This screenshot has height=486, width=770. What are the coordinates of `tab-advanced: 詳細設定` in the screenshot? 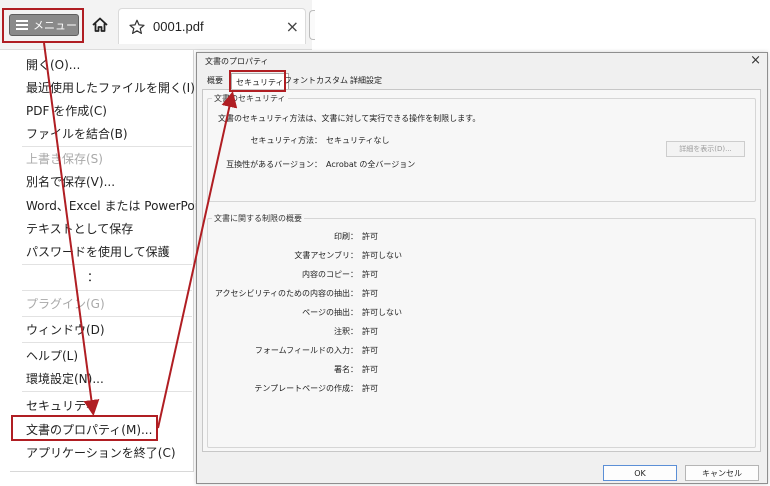 It's located at (366, 80).